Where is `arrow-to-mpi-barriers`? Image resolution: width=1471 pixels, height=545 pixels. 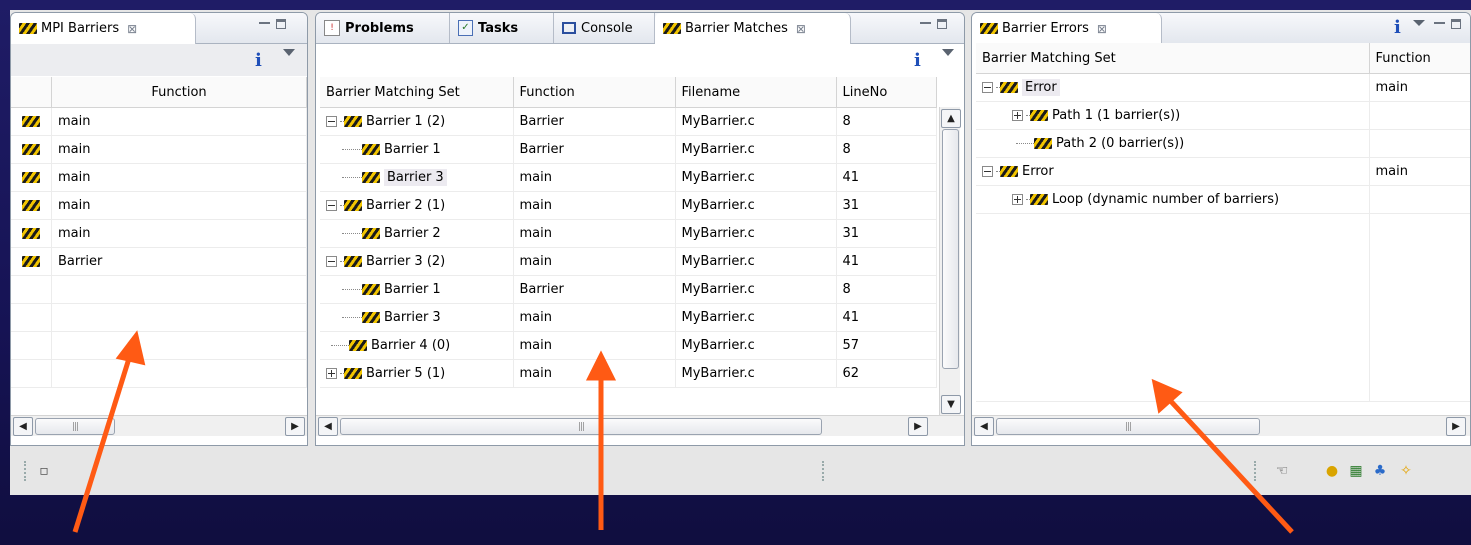 arrow-to-mpi-barriers is located at coordinates (103, 442).